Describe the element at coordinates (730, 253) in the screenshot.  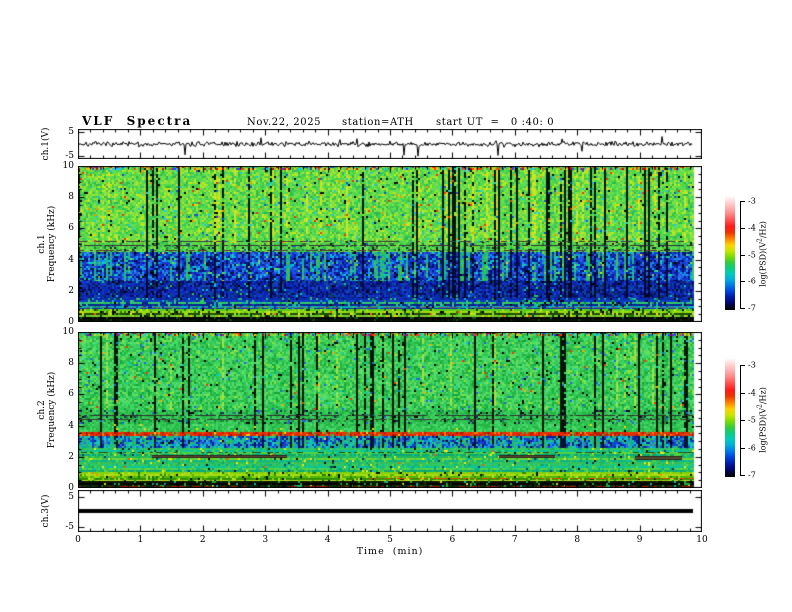
I see `colorbar-ch1-gradient` at that location.